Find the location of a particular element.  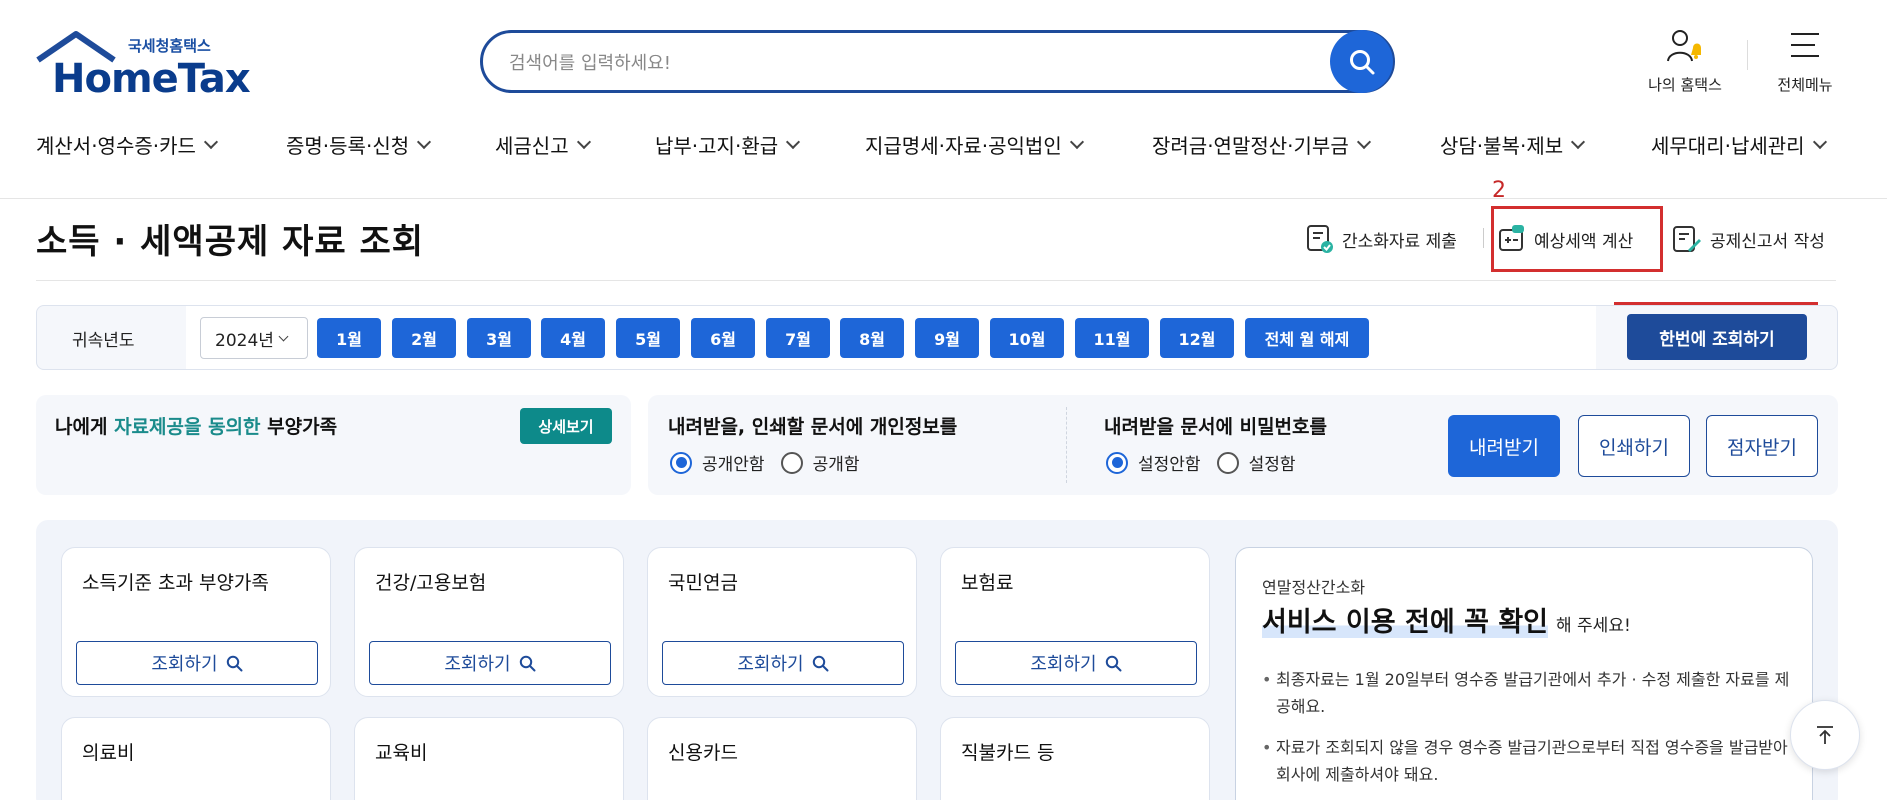

scroll-top-button is located at coordinates (1825, 735).